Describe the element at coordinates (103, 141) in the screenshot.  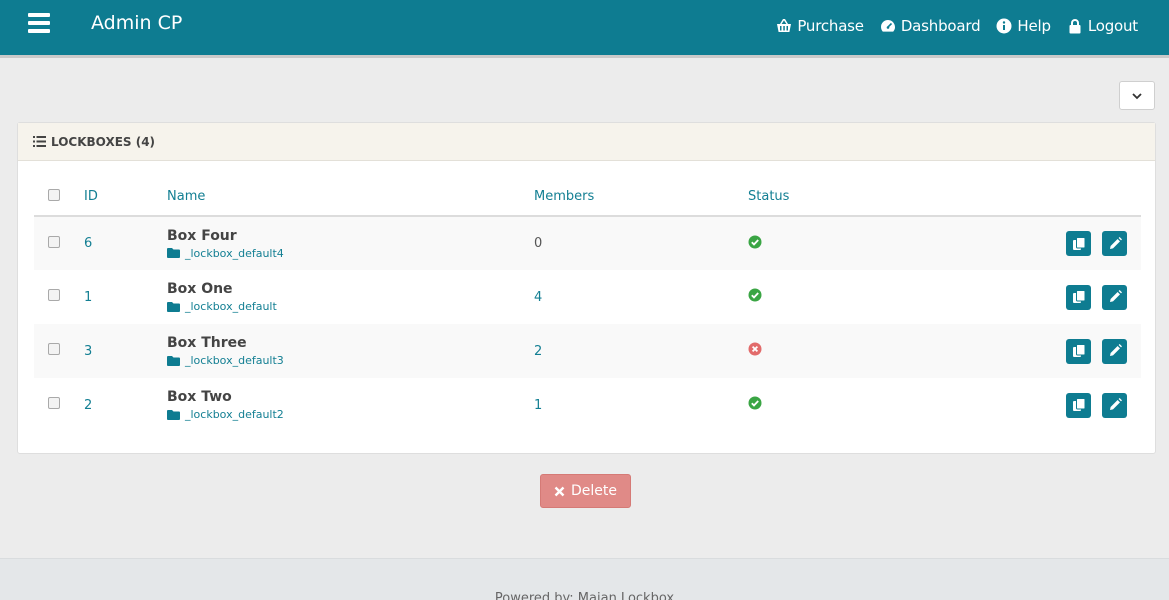
I see `panel-title: LOCKBOXES (4)` at that location.